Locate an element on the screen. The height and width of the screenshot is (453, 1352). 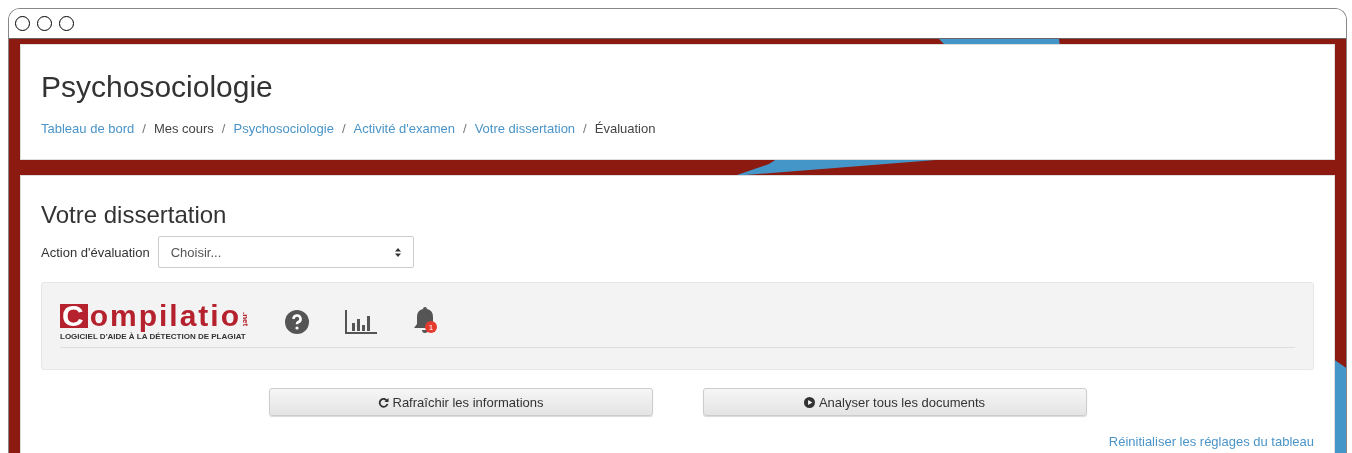
play-icon is located at coordinates (809, 402).